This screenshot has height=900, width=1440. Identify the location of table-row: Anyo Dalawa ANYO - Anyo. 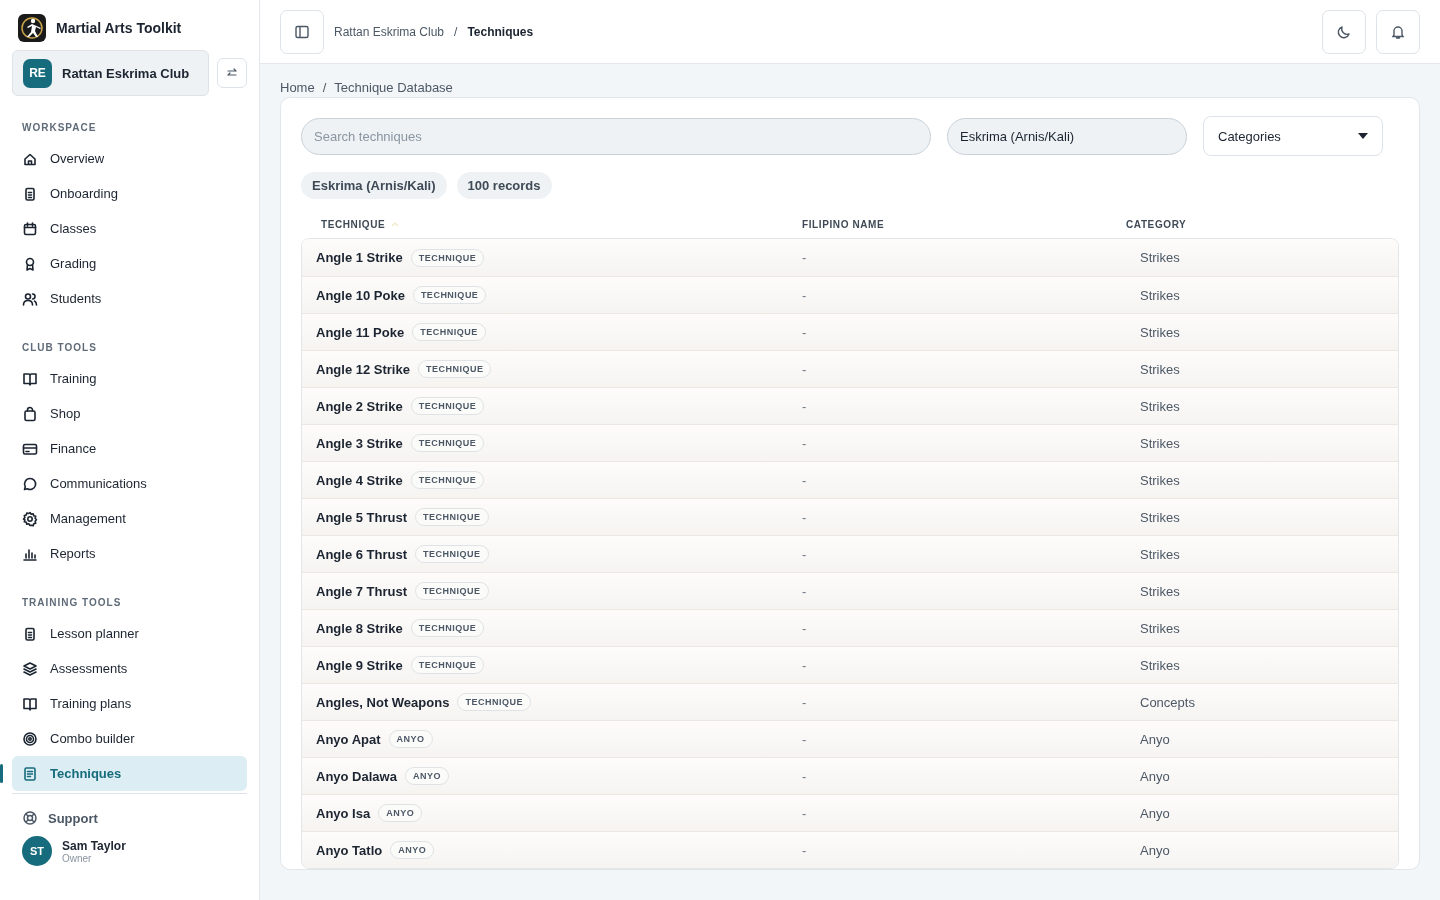
(850, 775).